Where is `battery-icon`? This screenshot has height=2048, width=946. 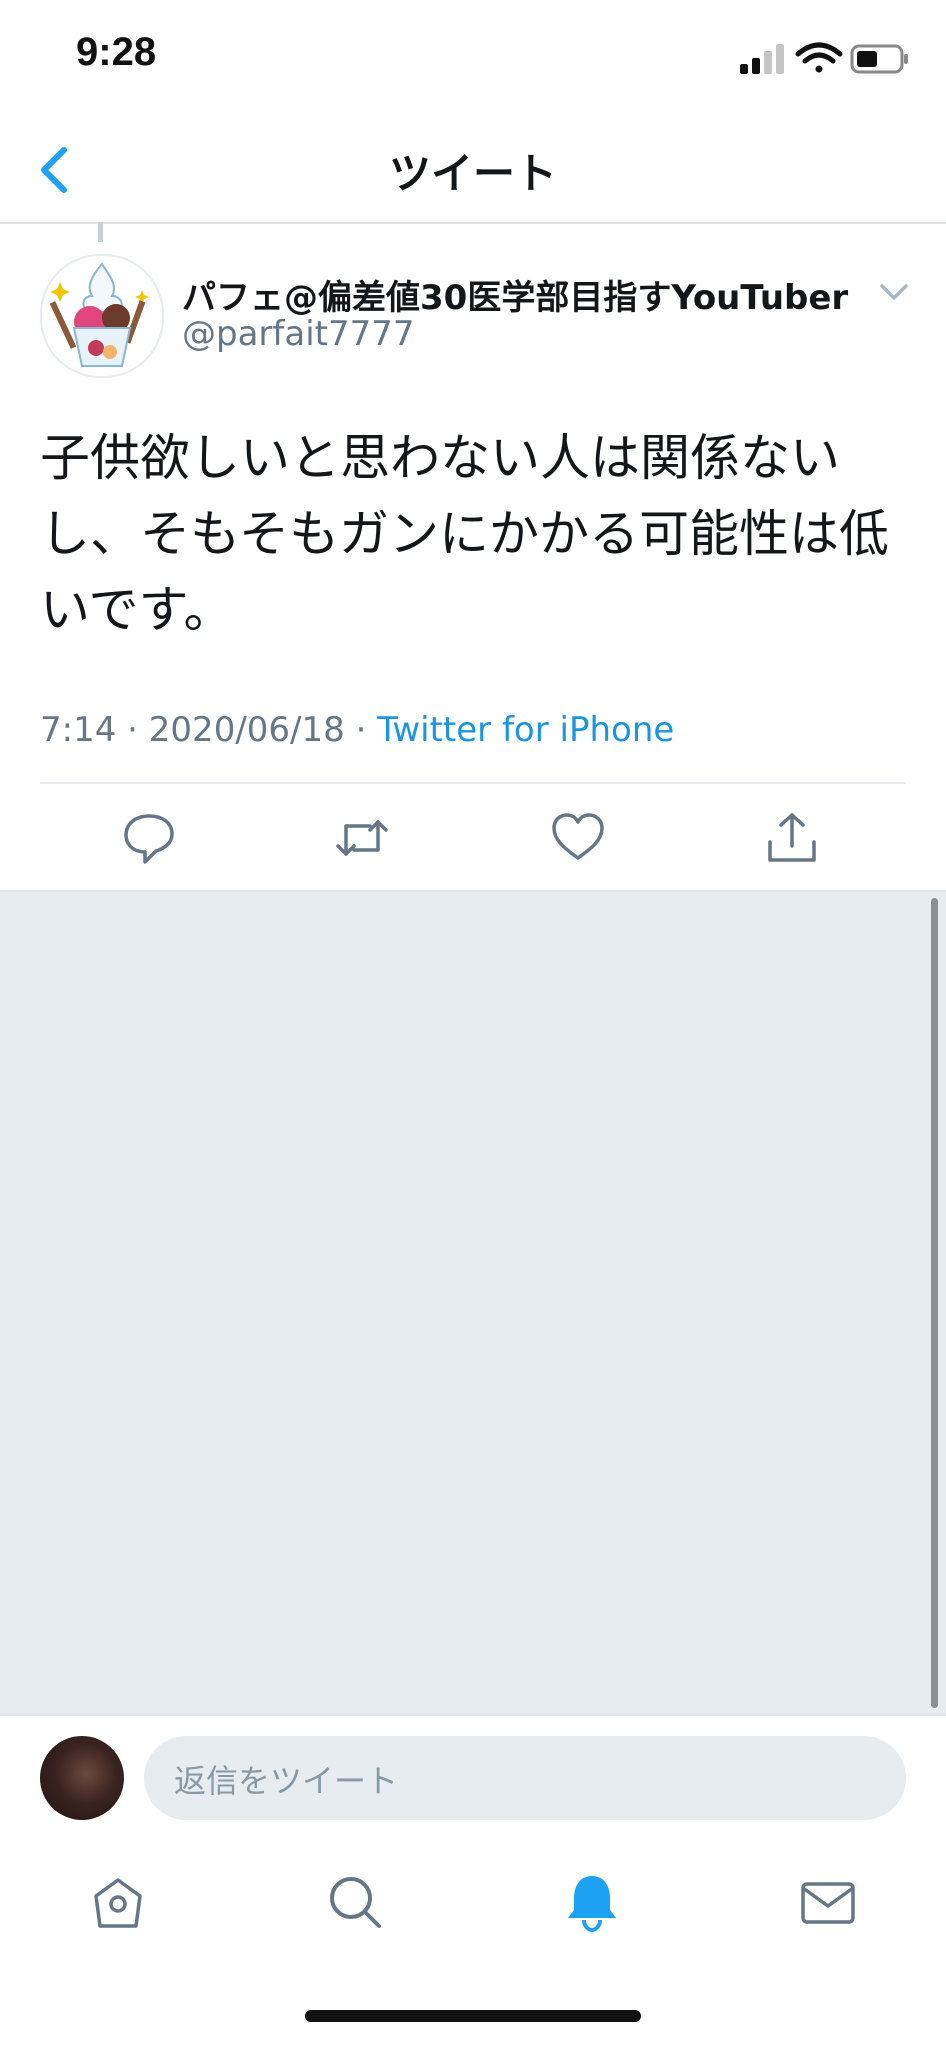
battery-icon is located at coordinates (879, 59).